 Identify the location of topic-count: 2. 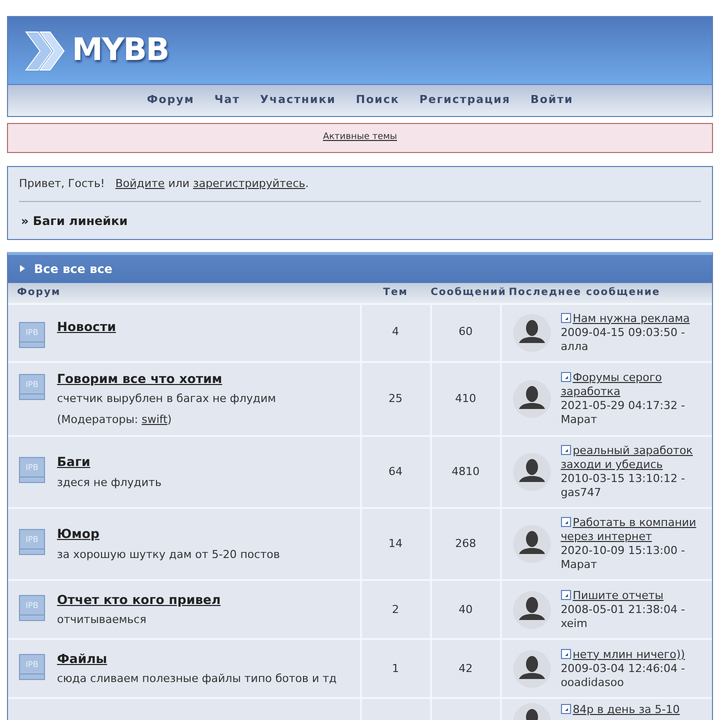
(396, 609).